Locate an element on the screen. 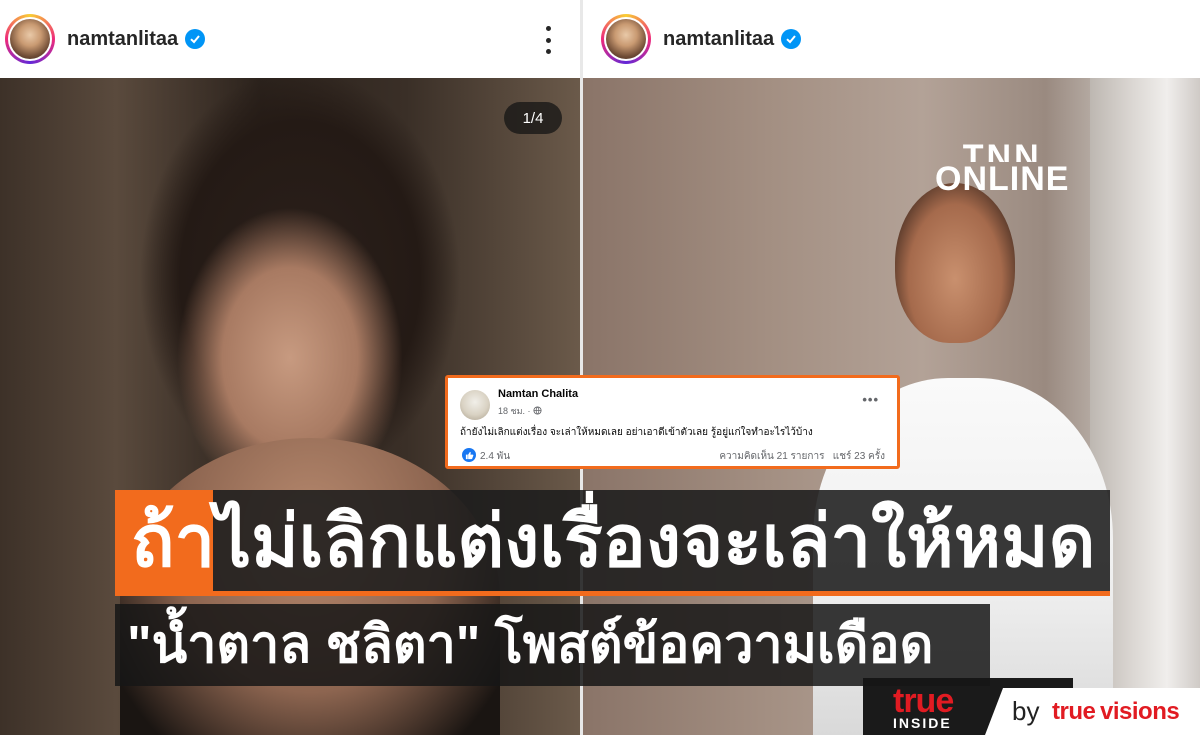 The width and height of the screenshot is (1200, 735). tnn-online-watermark: TNN ONLINE is located at coordinates (1002, 168).